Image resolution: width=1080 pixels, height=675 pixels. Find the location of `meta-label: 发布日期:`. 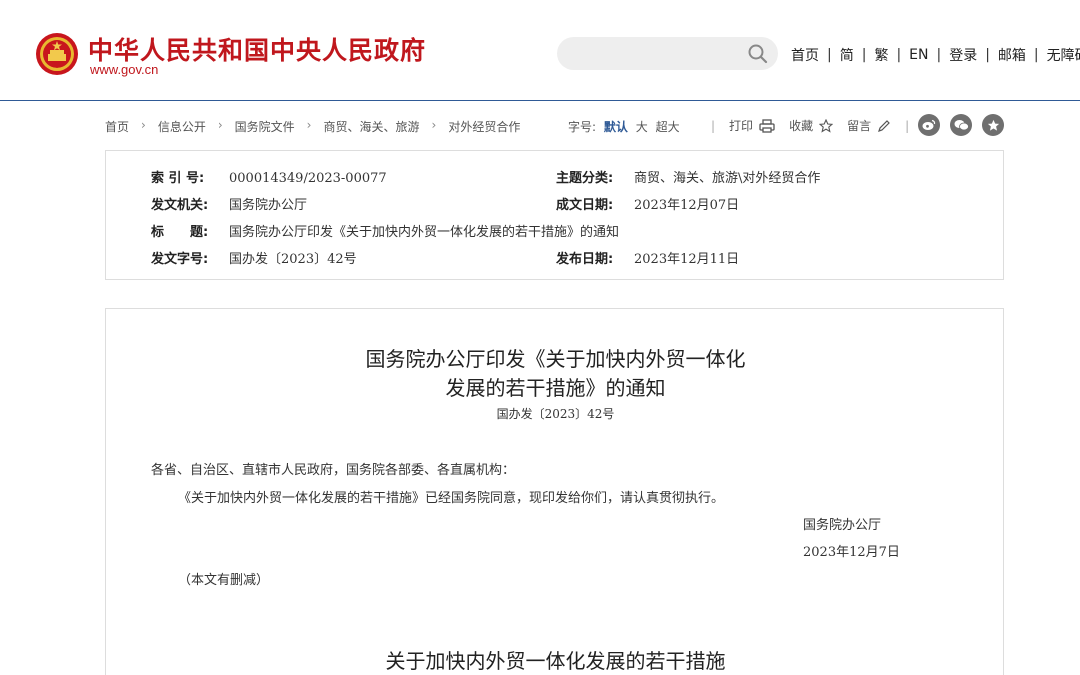

meta-label: 发布日期: is located at coordinates (585, 259).